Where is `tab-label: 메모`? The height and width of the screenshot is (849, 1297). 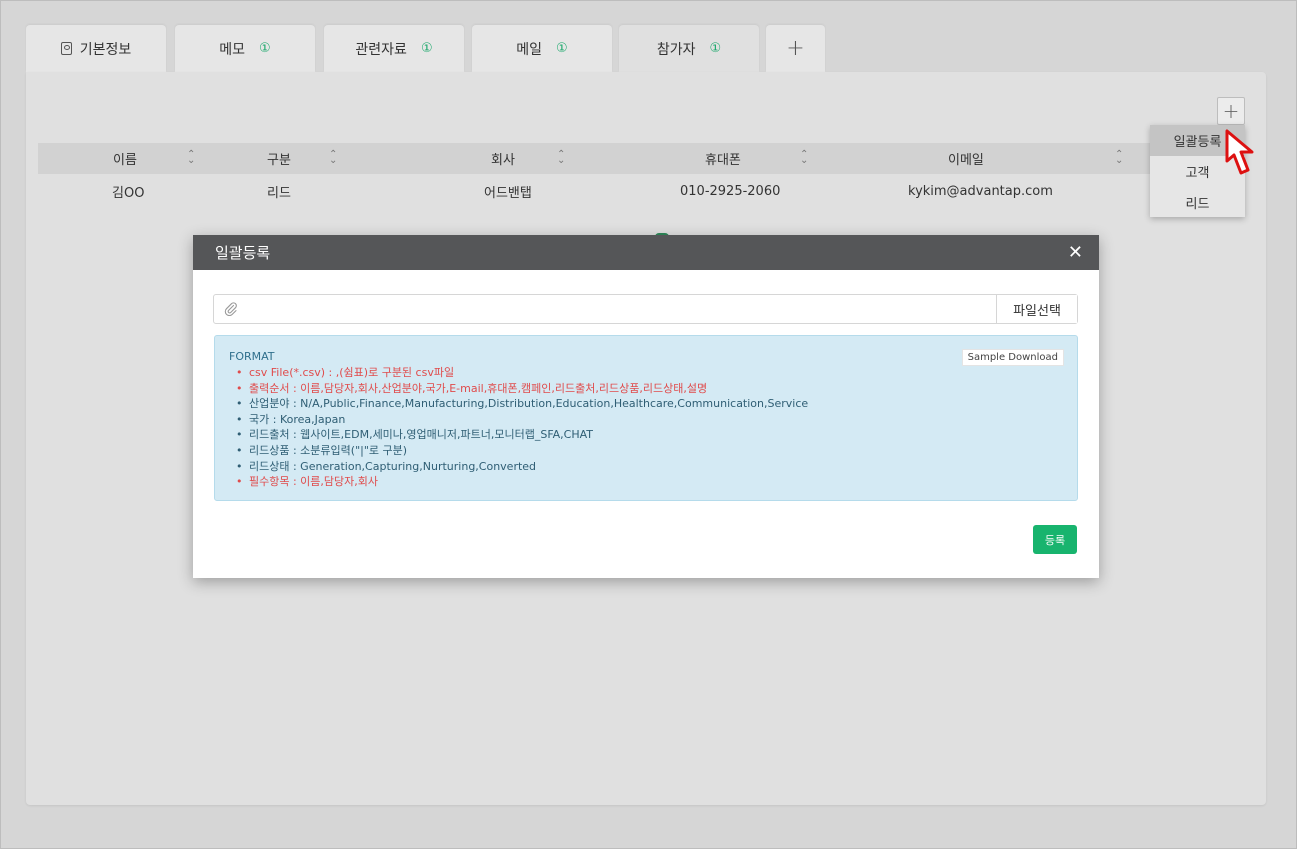
tab-label: 메모 is located at coordinates (232, 49).